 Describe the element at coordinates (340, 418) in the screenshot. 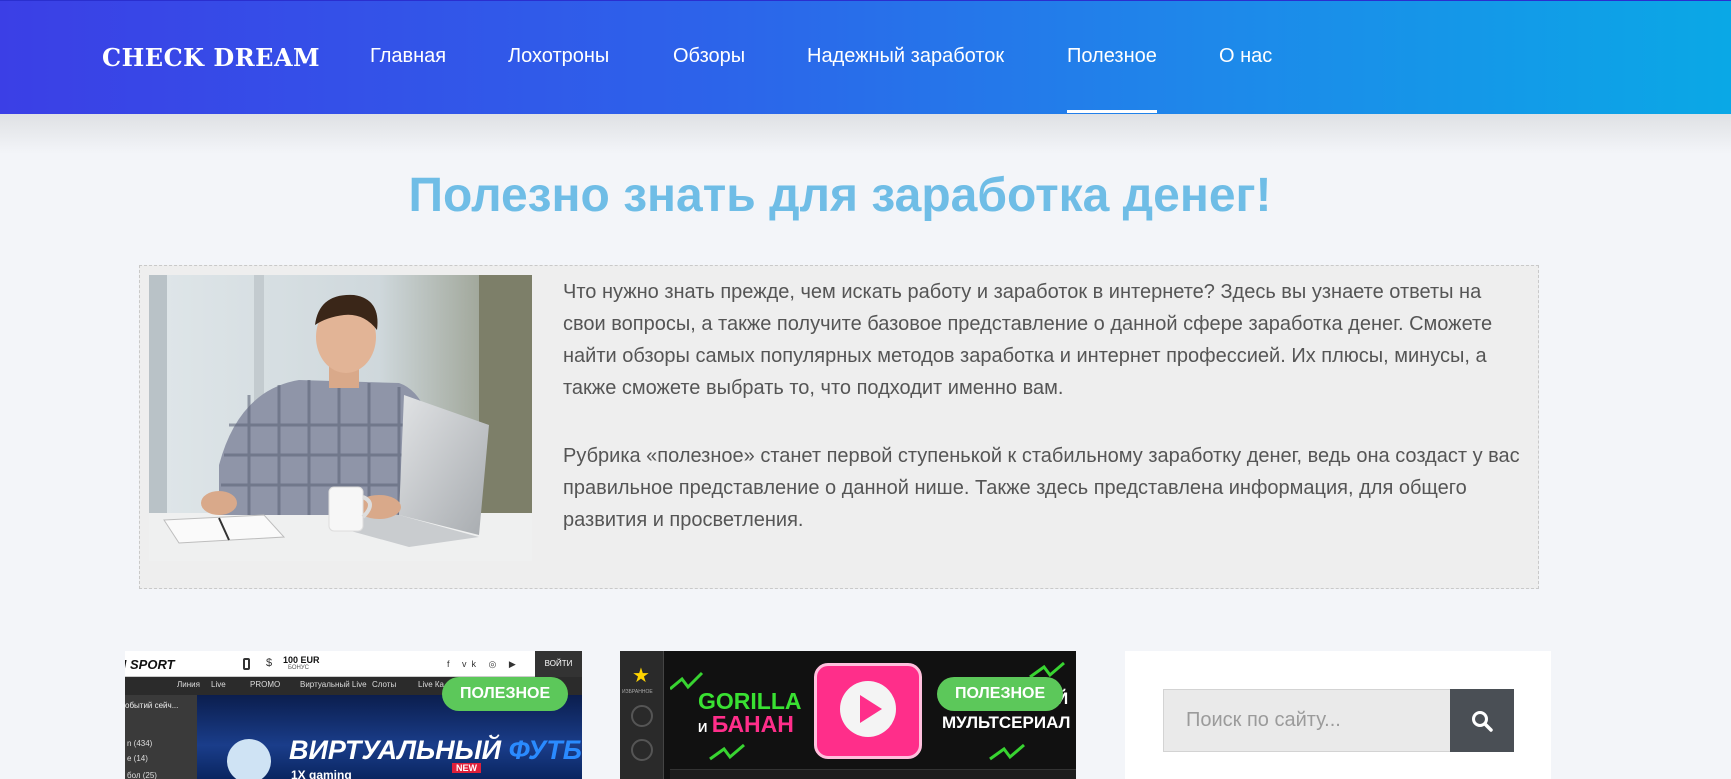

I see `man-with-laptop-image` at that location.